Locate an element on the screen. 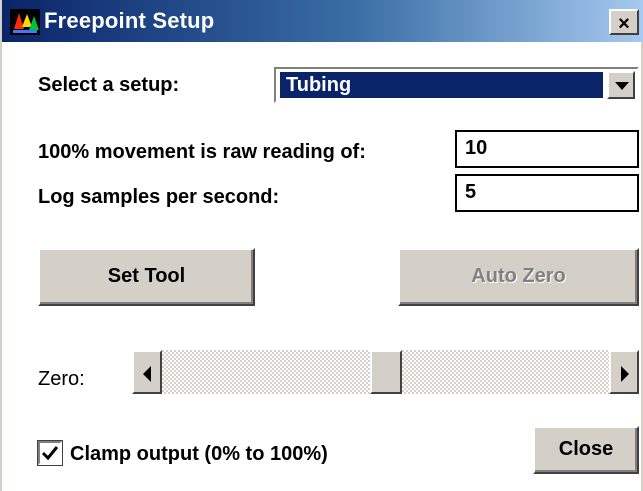 The height and width of the screenshot is (491, 643). samples-label: Log samples per second: is located at coordinates (159, 197).